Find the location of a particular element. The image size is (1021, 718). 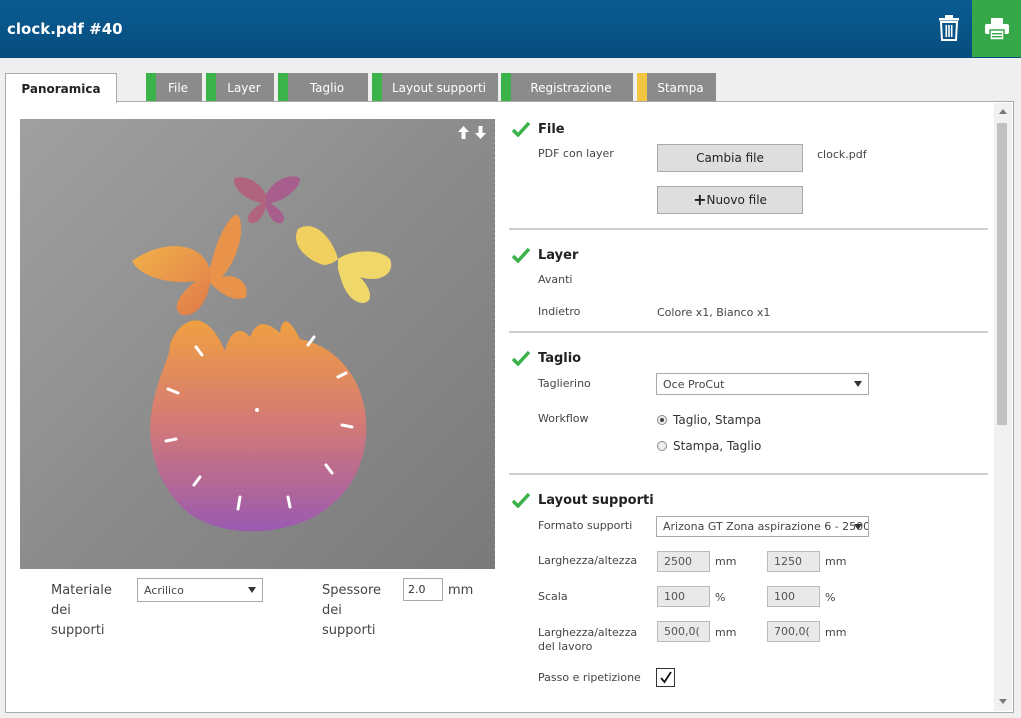

section-title-text: Layout supporti is located at coordinates (596, 500).